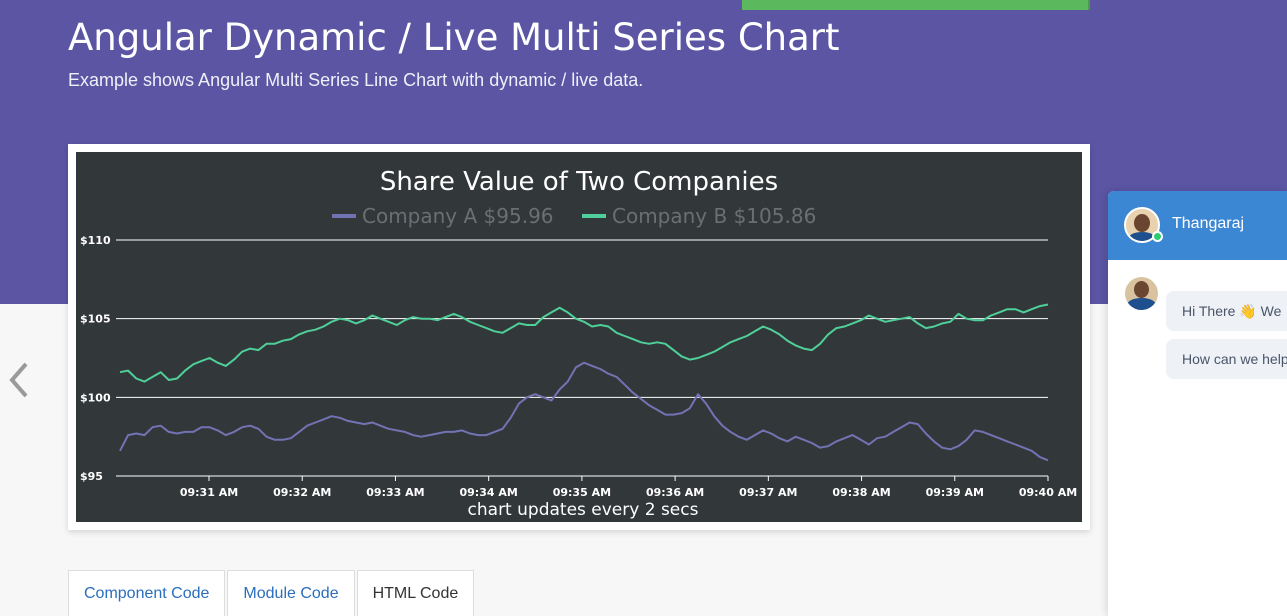  I want to click on x-tick-label: 09:38 AM, so click(861, 492).